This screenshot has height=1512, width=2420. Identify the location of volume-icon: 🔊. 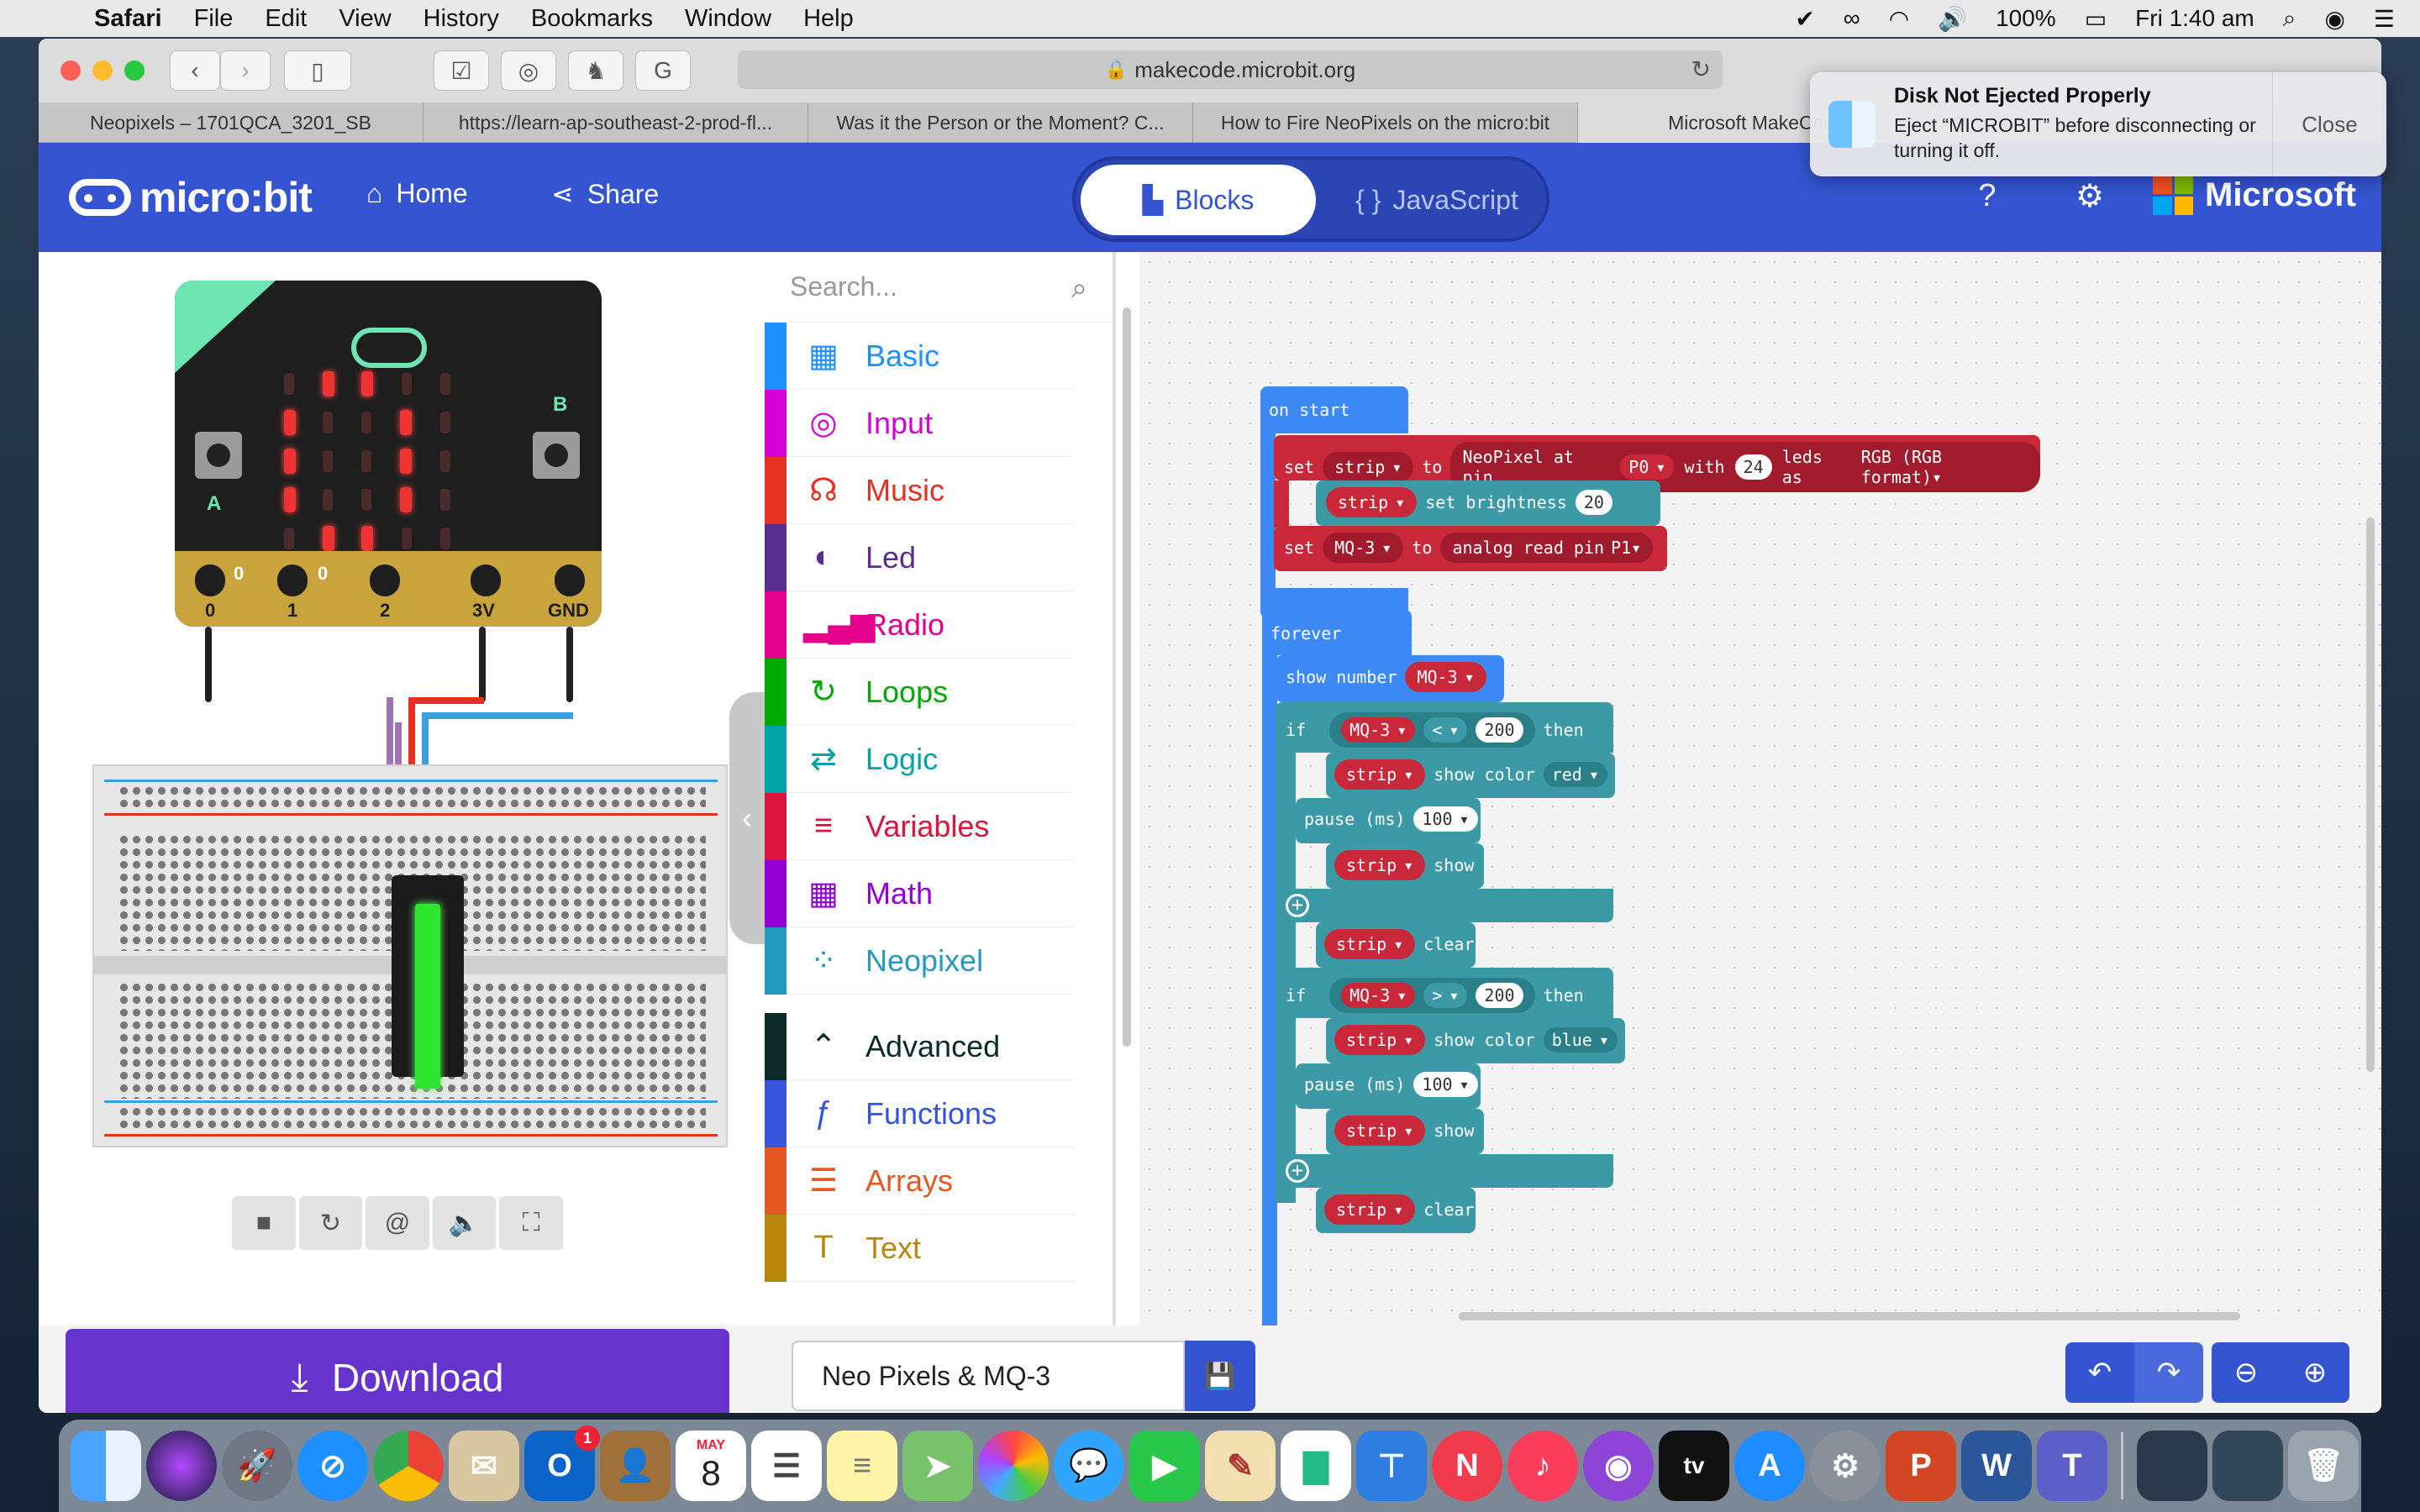
(1952, 19).